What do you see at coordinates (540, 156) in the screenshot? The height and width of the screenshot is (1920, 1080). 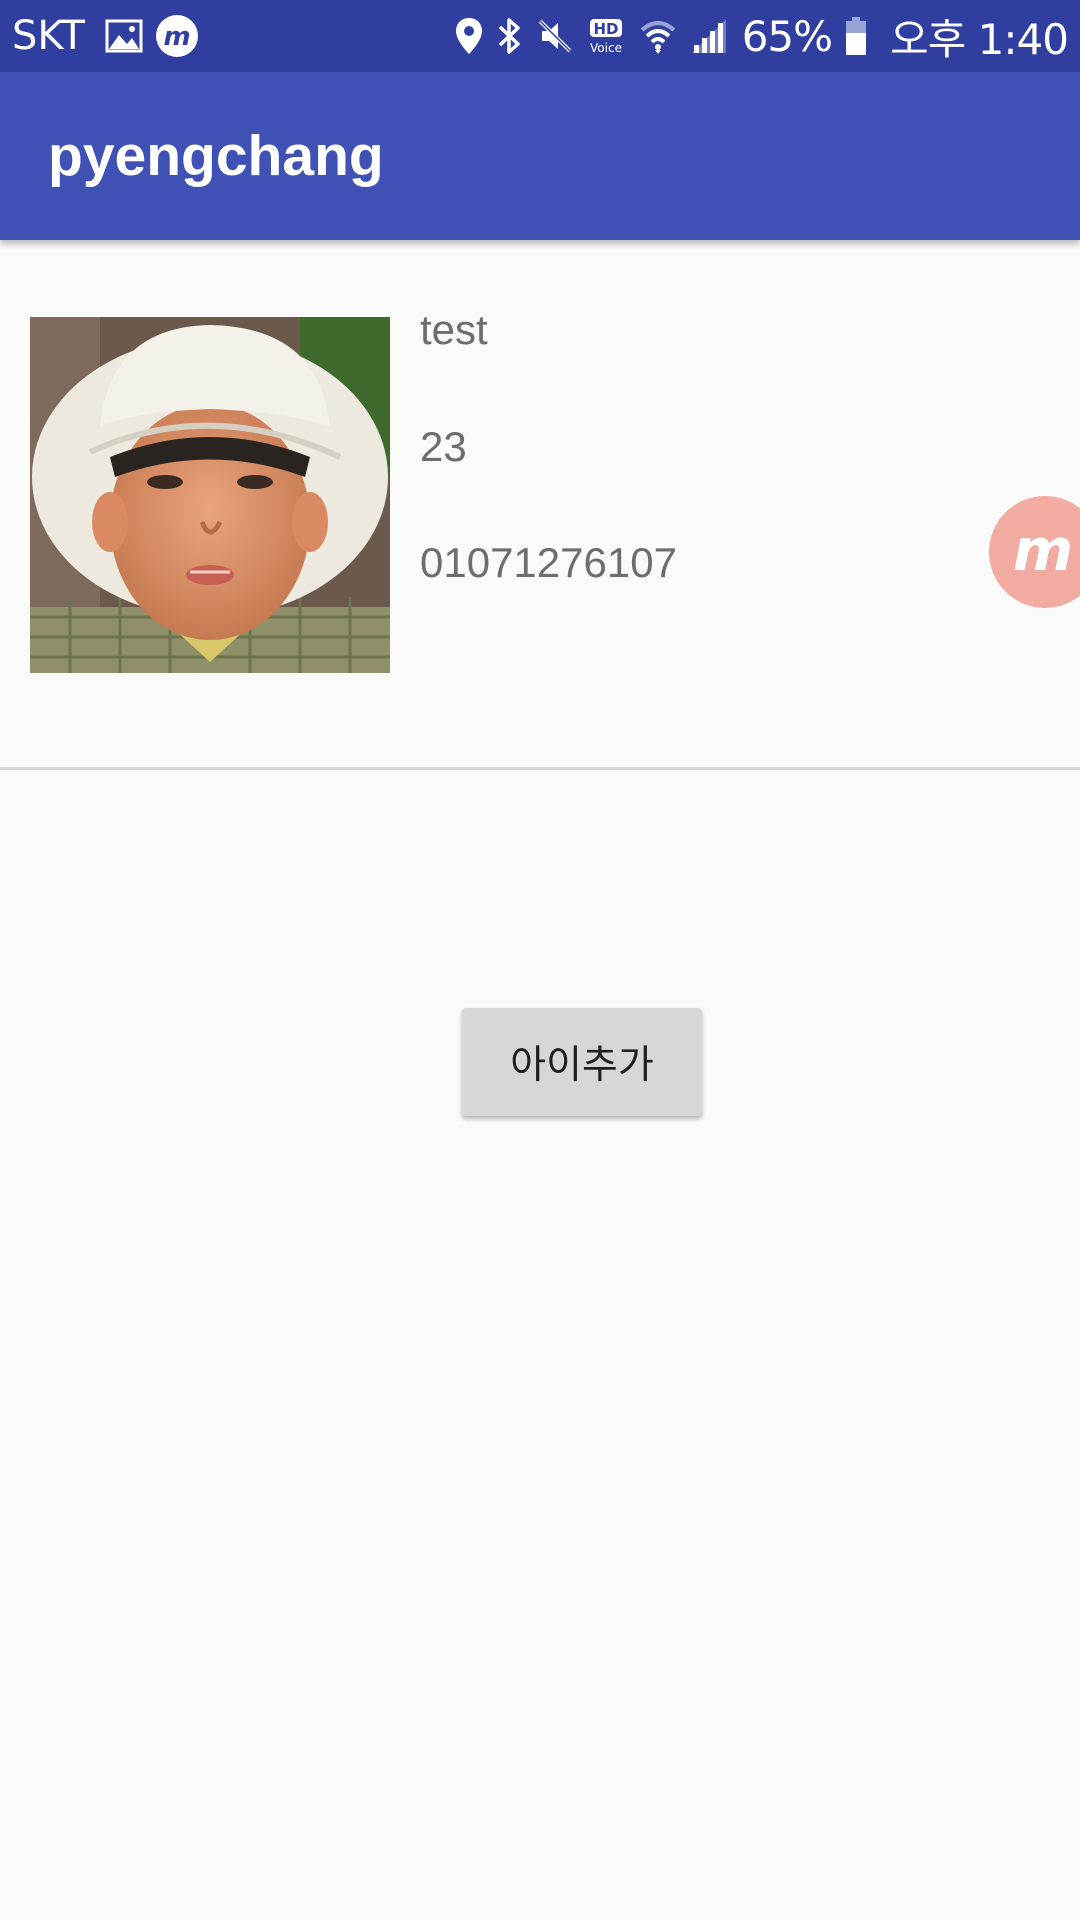 I see `app-bar: pyengchang` at bounding box center [540, 156].